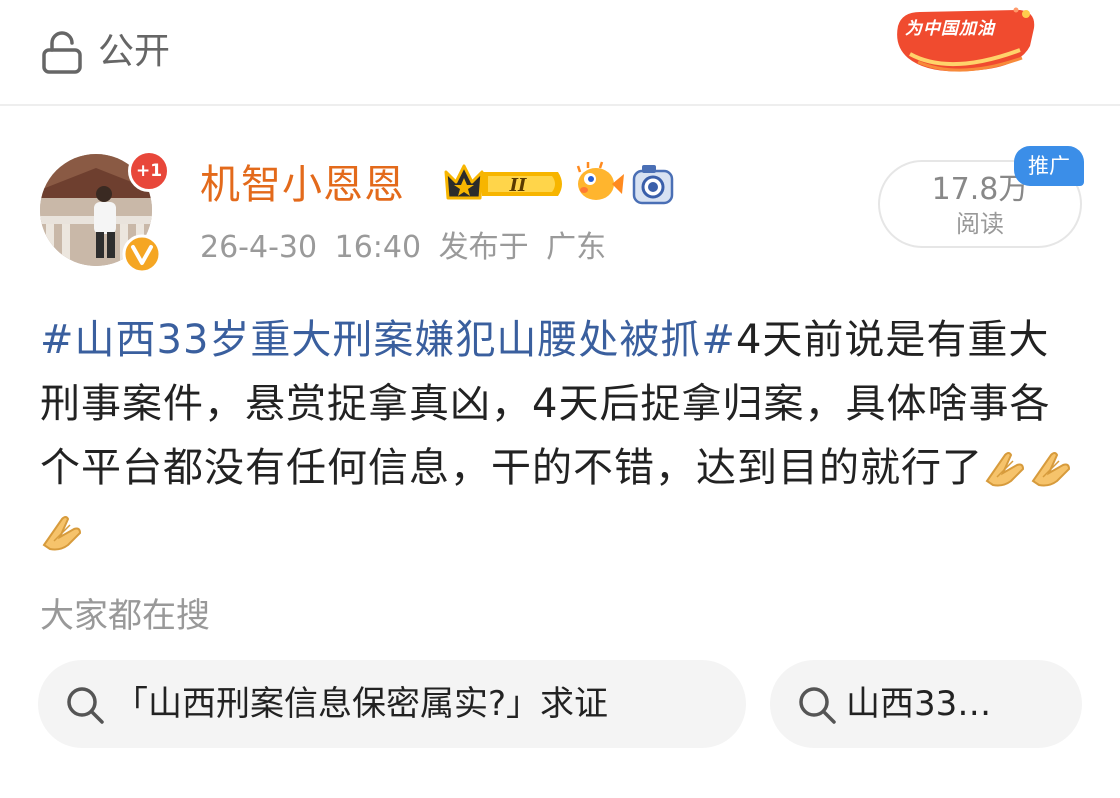  I want to click on search-suggestion-chip: 「山西刑案信息保密属实?」求证, so click(392, 704).